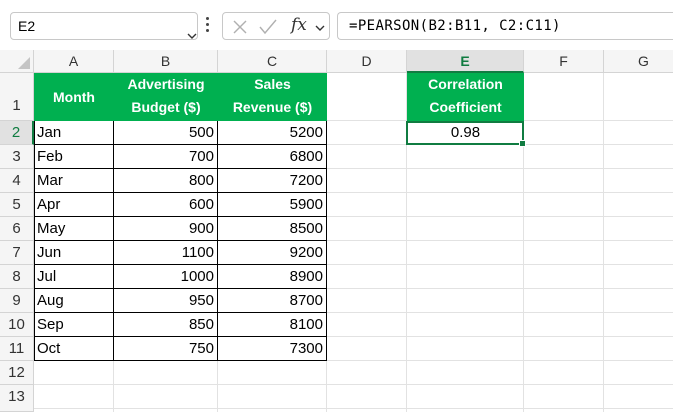 This screenshot has width=673, height=412. What do you see at coordinates (104, 26) in the screenshot?
I see `name-box: E2` at bounding box center [104, 26].